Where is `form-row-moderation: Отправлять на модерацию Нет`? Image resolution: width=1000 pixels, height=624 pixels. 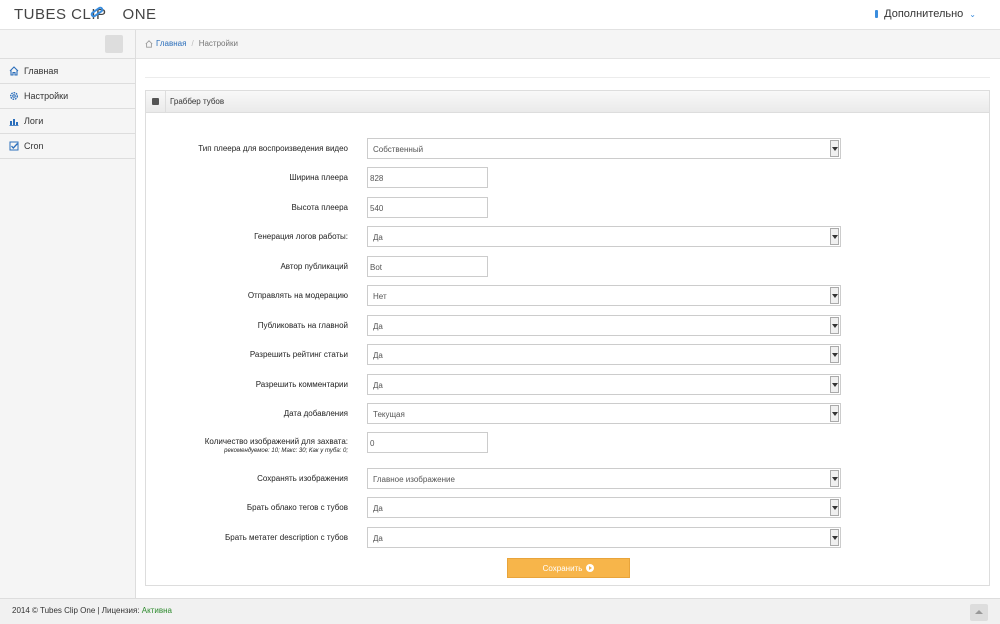
form-row-moderation: Отправлять на модерацию Нет is located at coordinates (568, 295).